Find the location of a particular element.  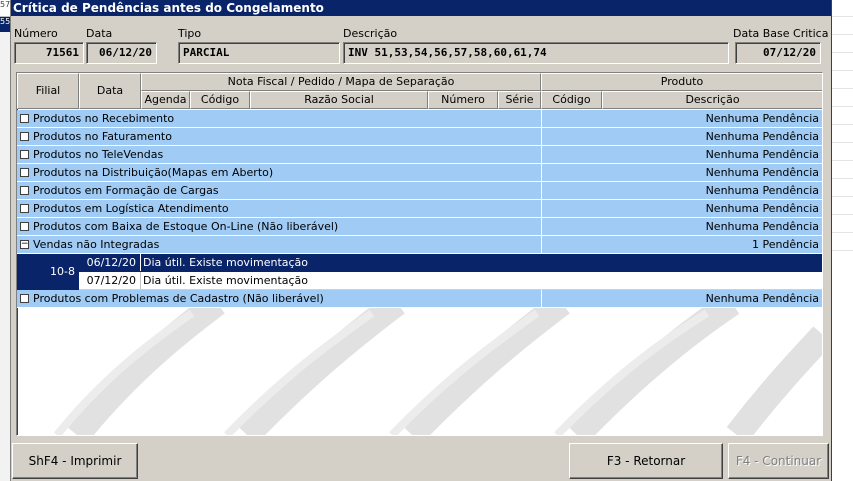

group-row-label: Produtos em Formação de Cargas is located at coordinates (126, 190).